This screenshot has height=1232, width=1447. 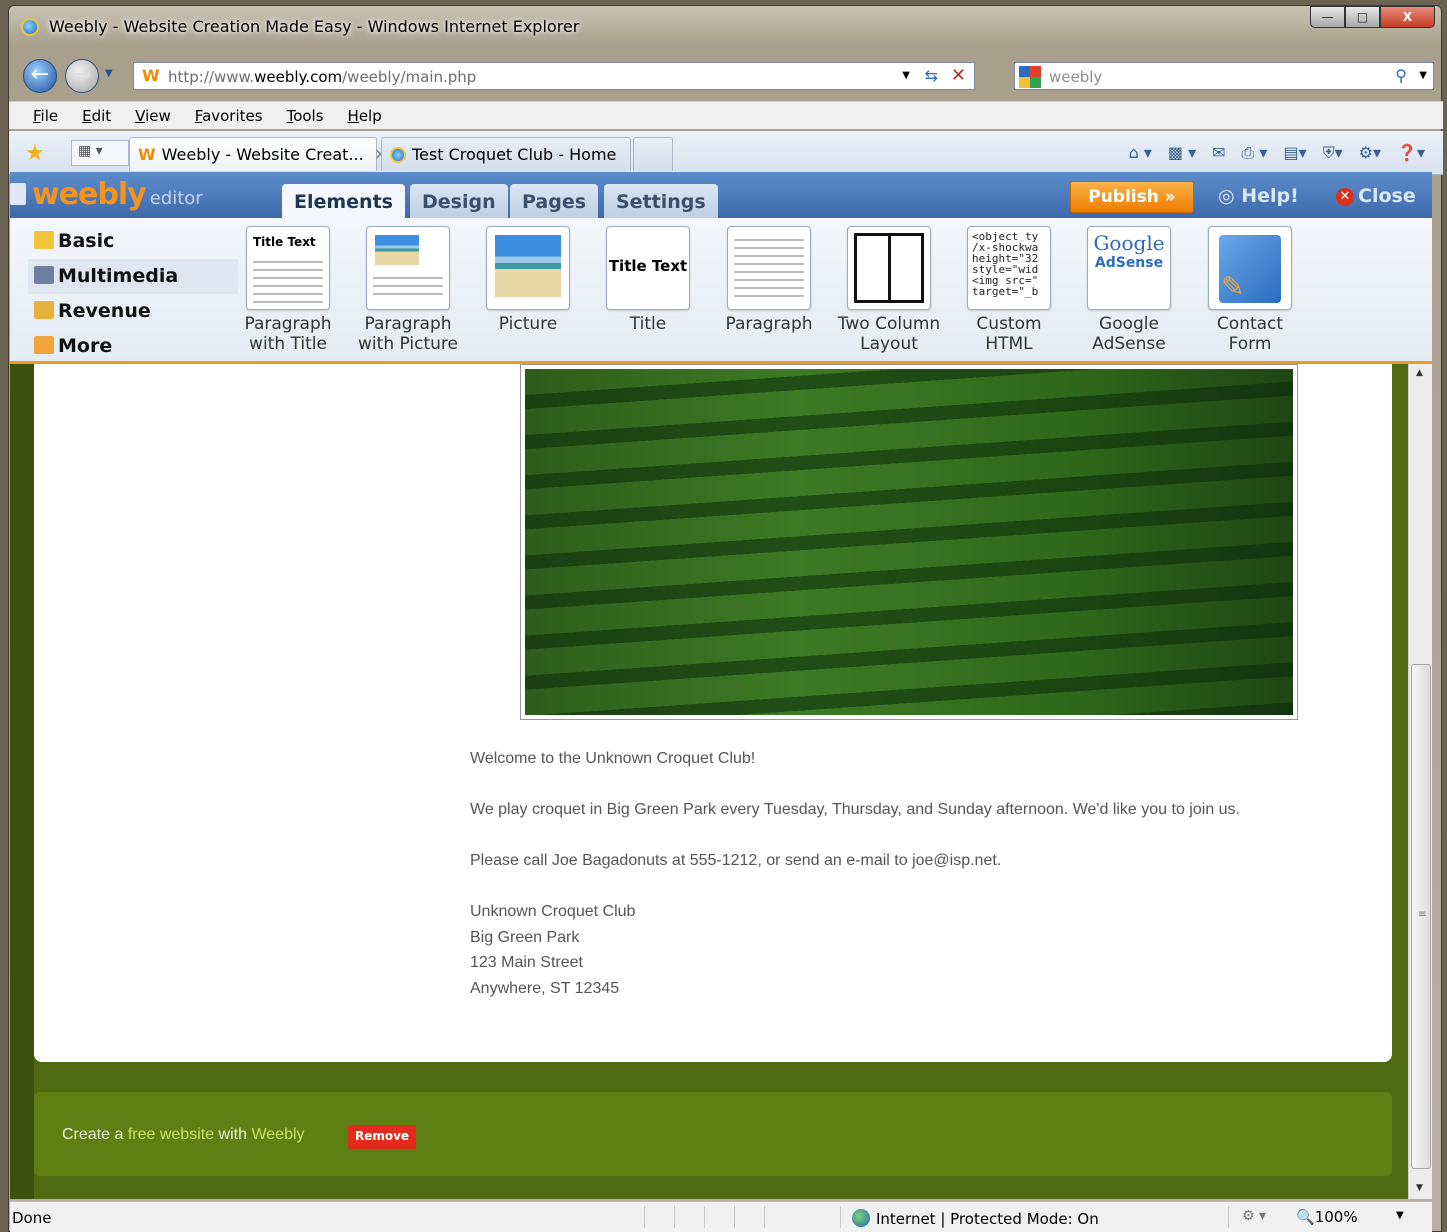 I want to click on more-icon, so click(x=44, y=345).